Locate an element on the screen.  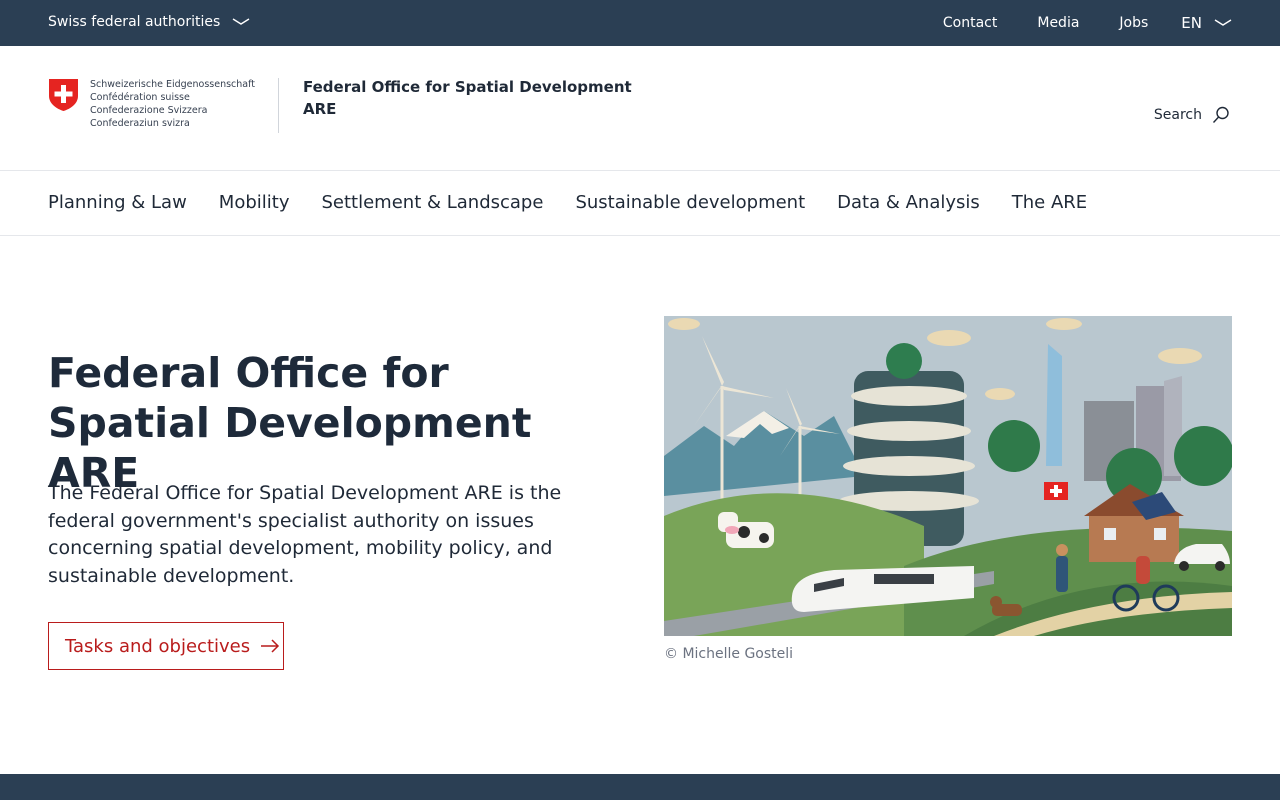
top-links: Contact Media Jobs EN is located at coordinates (1067, 23).